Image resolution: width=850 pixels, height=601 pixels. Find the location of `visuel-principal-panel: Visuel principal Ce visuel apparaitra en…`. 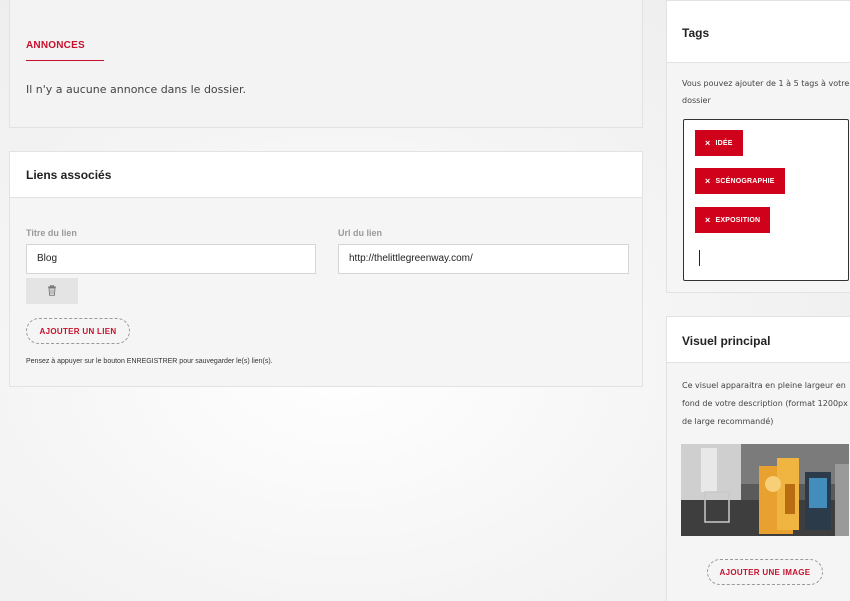

visuel-principal-panel: Visuel principal Ce visuel apparaitra en… is located at coordinates (758, 458).